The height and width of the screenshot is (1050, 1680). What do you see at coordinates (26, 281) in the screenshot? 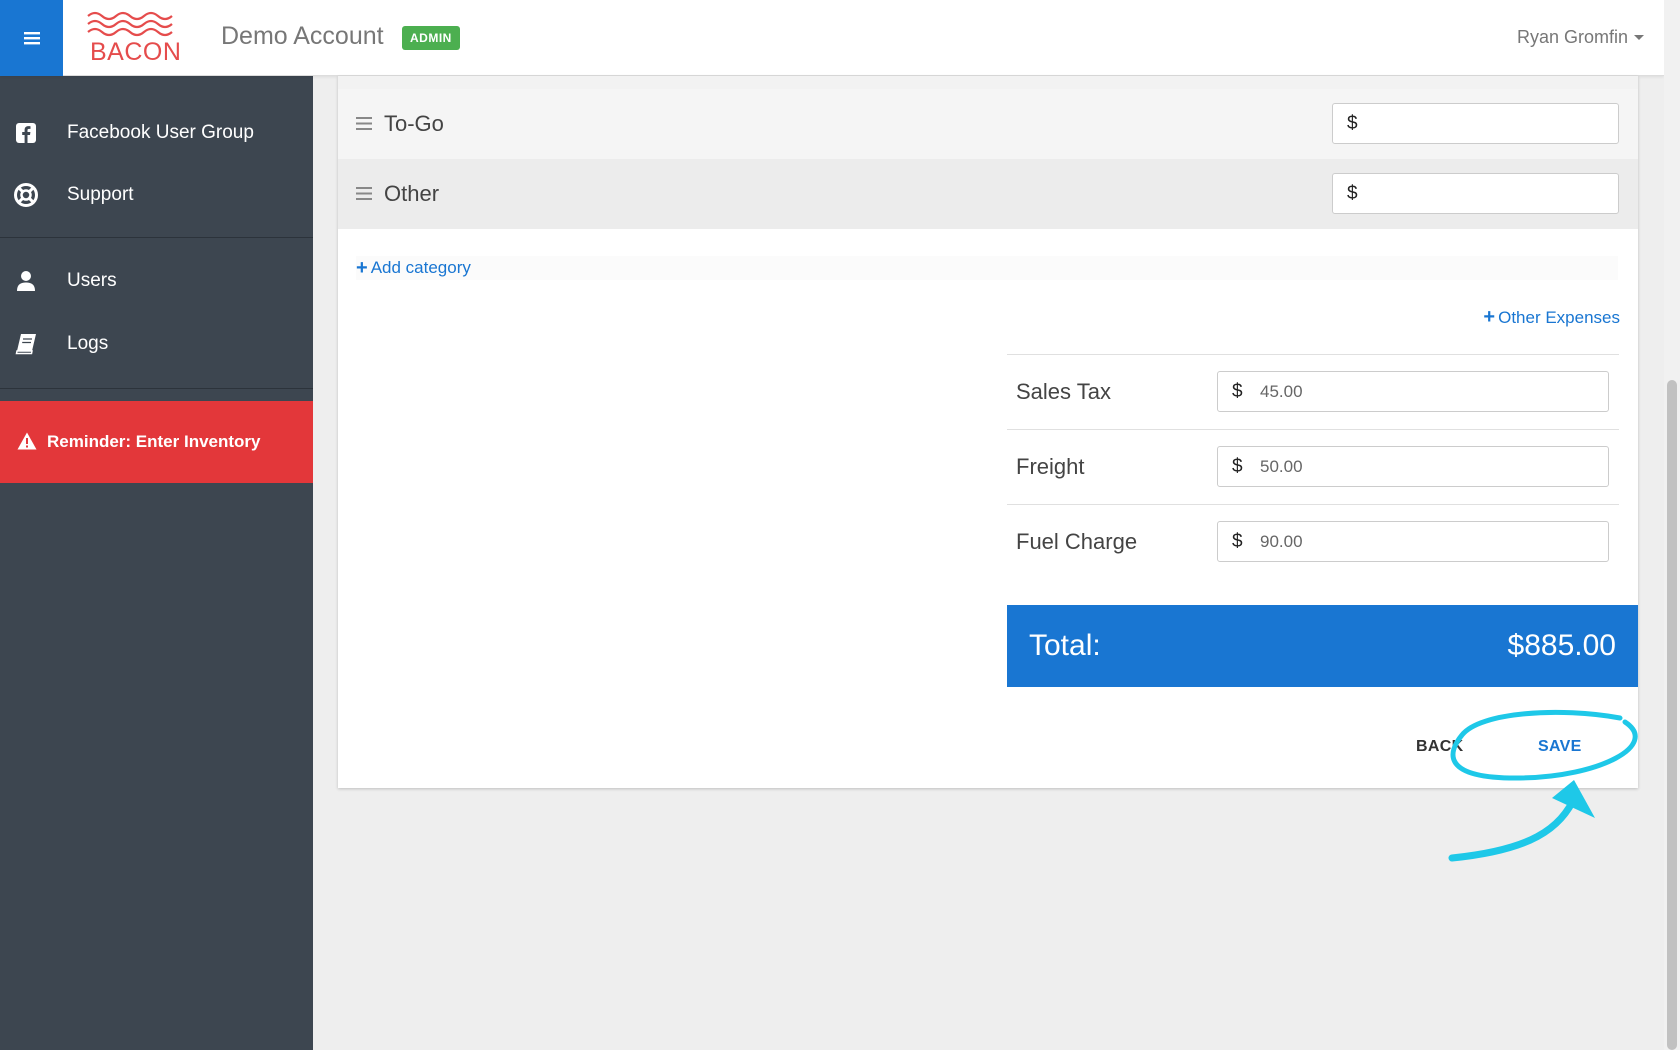
I see `user-icon` at bounding box center [26, 281].